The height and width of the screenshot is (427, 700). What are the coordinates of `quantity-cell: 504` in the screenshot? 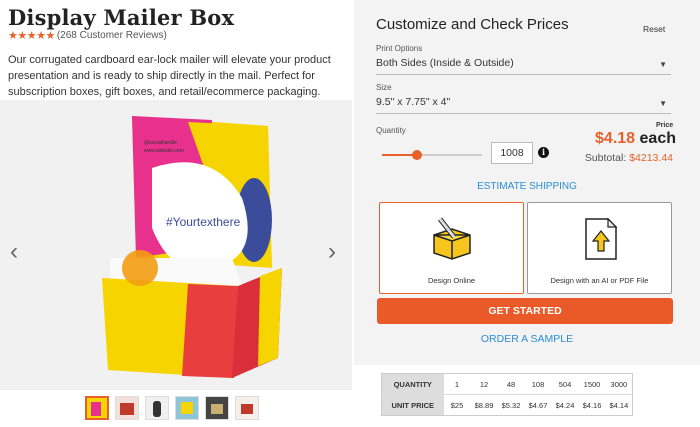 It's located at (565, 384).